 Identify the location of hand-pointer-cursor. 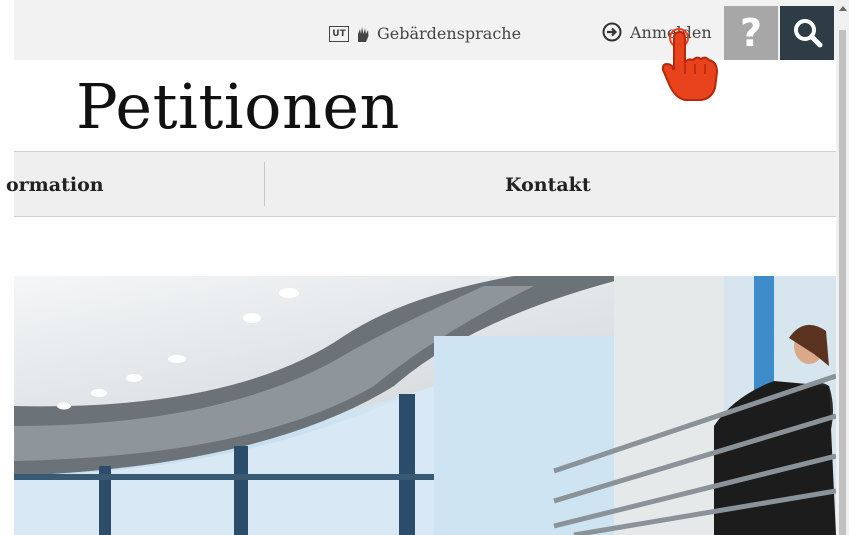
(690, 64).